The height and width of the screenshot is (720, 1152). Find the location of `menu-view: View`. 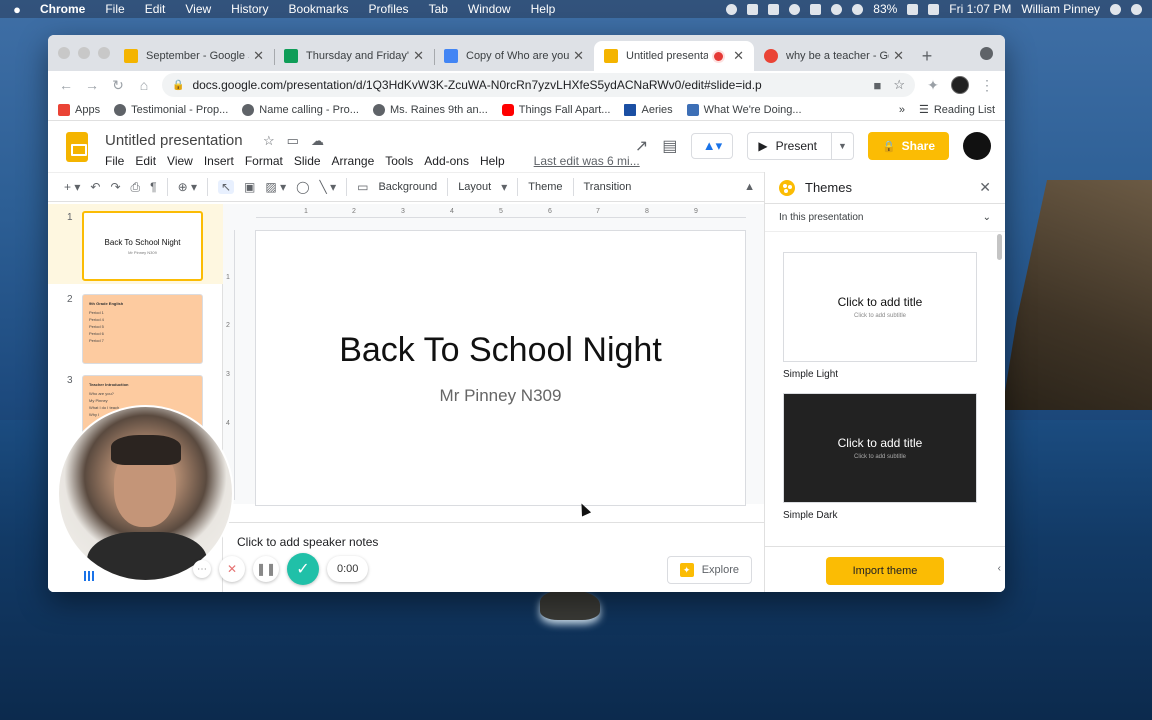

menu-view: View is located at coordinates (198, 9).